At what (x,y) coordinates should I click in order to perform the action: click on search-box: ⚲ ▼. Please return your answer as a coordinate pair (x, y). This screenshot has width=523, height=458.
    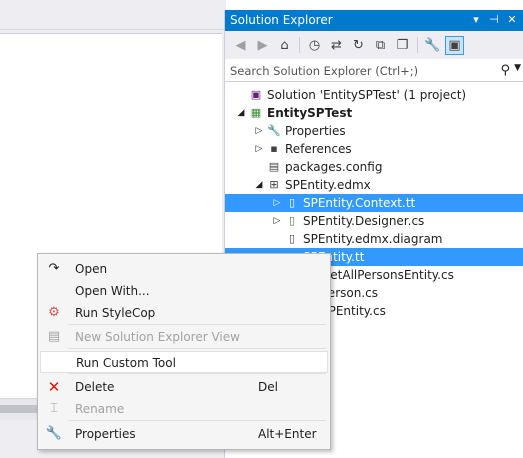
    Looking at the image, I should click on (374, 71).